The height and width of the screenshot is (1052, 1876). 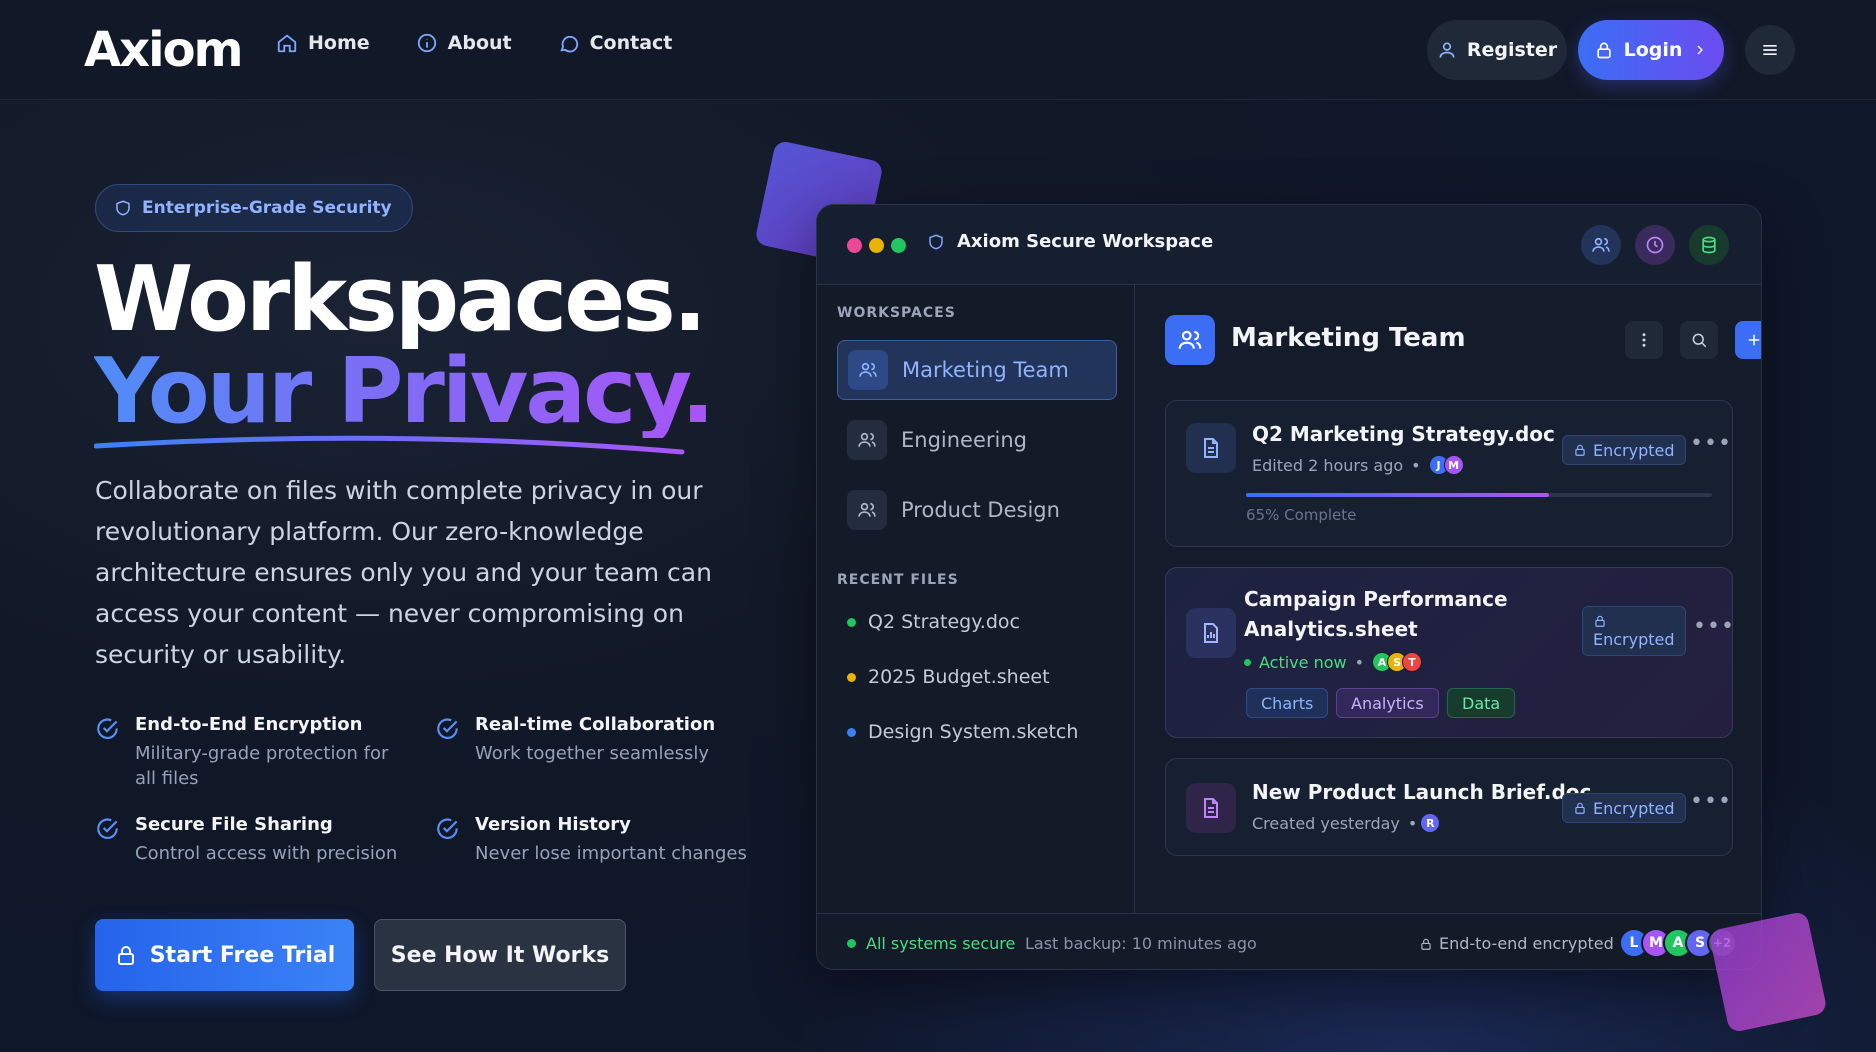 What do you see at coordinates (592, 753) in the screenshot?
I see `feature-desc: Work together seamlessly` at bounding box center [592, 753].